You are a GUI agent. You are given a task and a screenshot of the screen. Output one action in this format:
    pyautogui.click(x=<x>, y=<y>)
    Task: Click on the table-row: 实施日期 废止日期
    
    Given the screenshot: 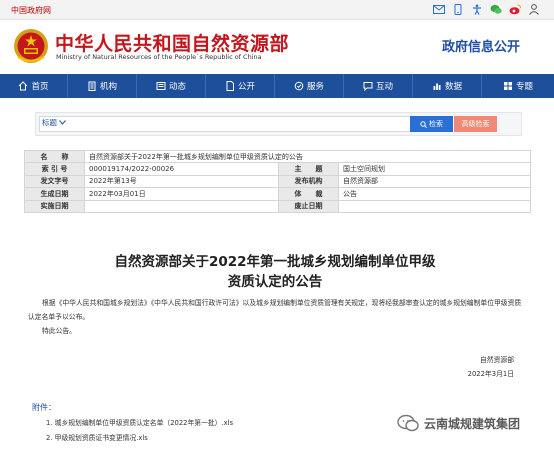 What is the action you would take?
    pyautogui.click(x=277, y=206)
    